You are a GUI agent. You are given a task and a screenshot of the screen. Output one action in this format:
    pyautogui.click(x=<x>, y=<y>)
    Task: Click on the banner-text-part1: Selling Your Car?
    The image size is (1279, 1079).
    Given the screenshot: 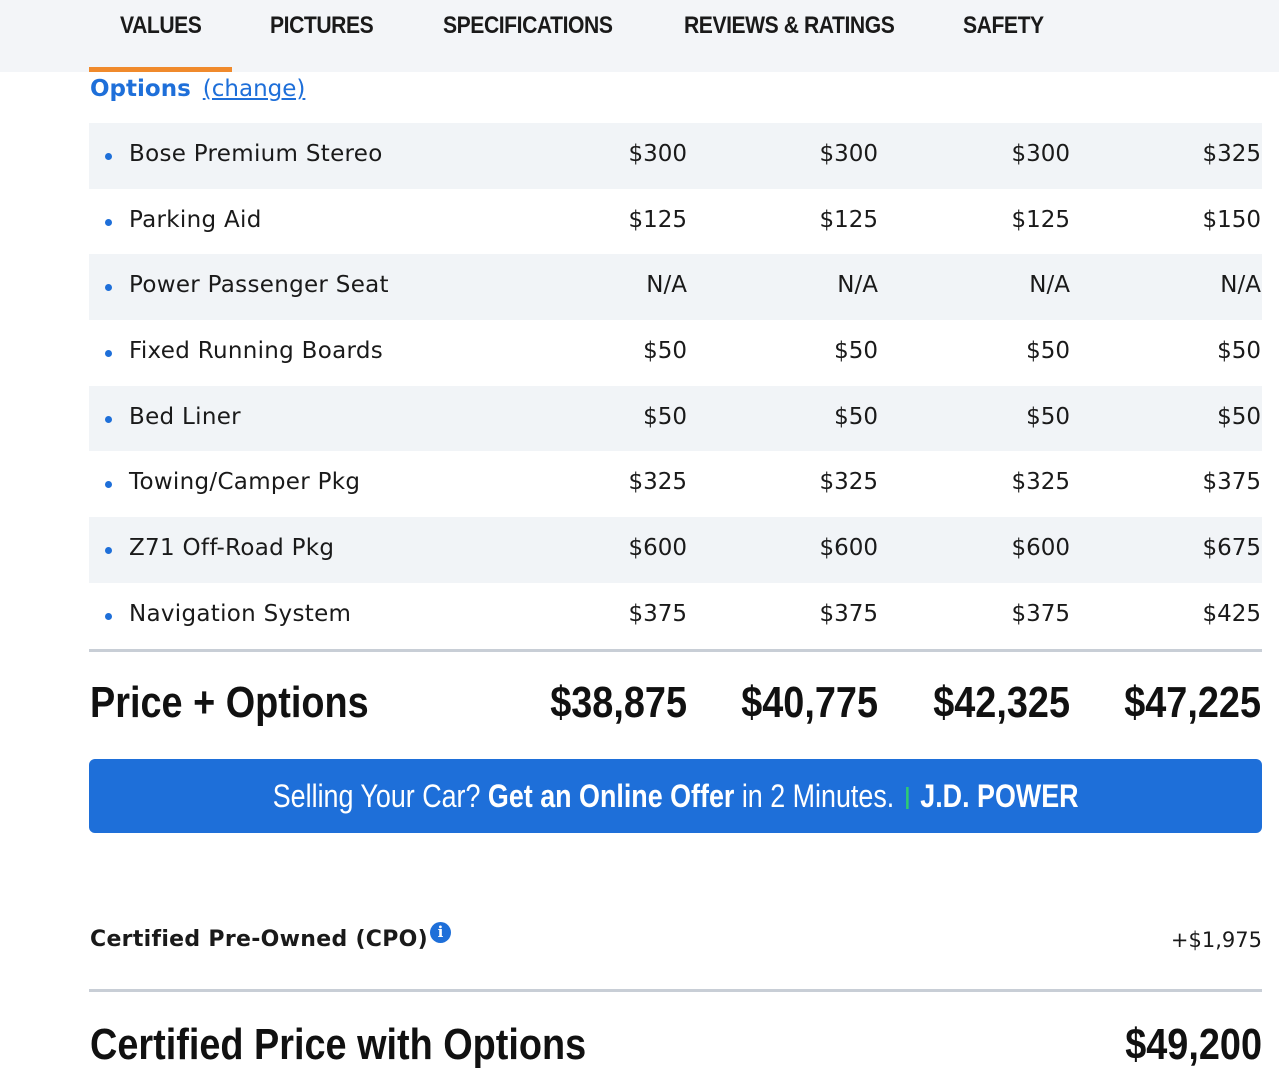 What is the action you would take?
    pyautogui.click(x=380, y=795)
    